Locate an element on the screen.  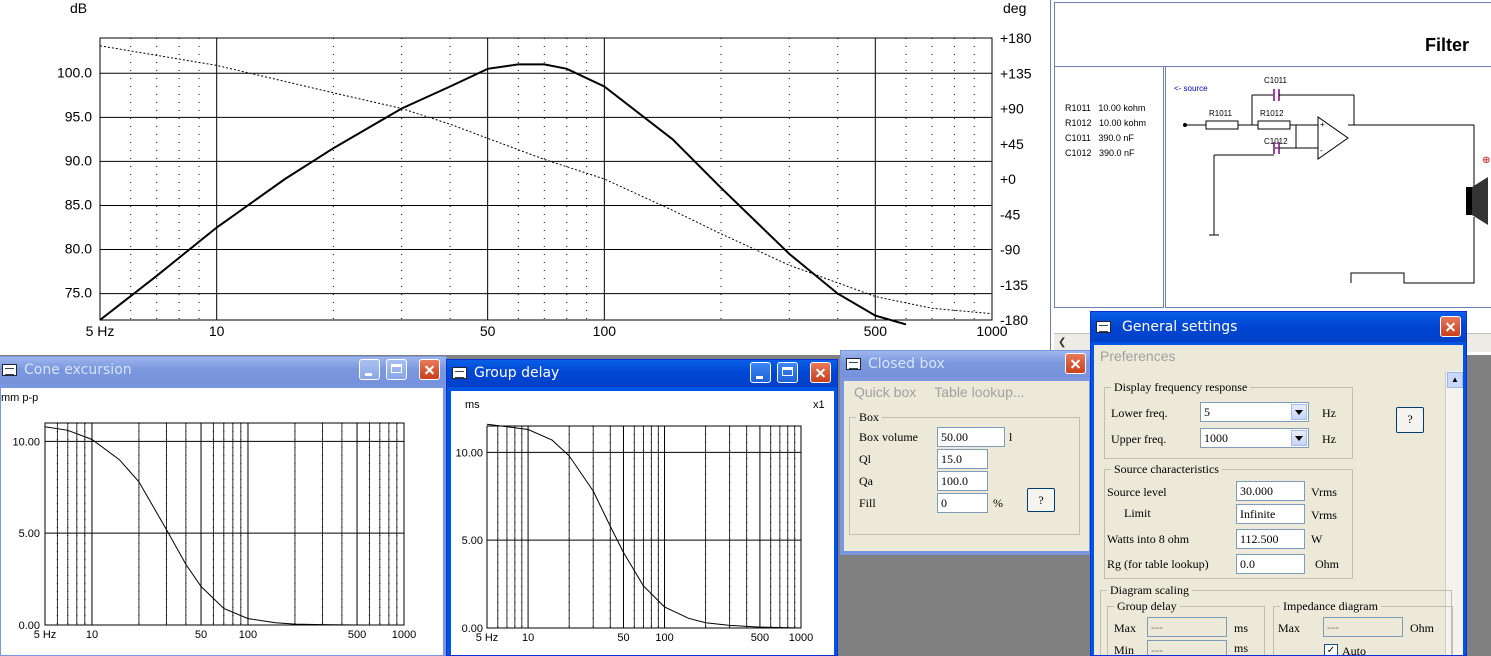
cone-titlebar: Cone excursion is located at coordinates (223, 370).